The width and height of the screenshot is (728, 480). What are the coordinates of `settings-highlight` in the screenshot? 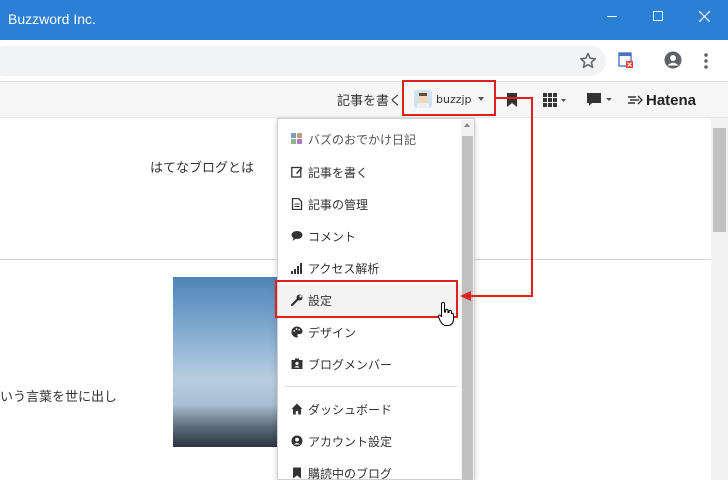 It's located at (366, 299).